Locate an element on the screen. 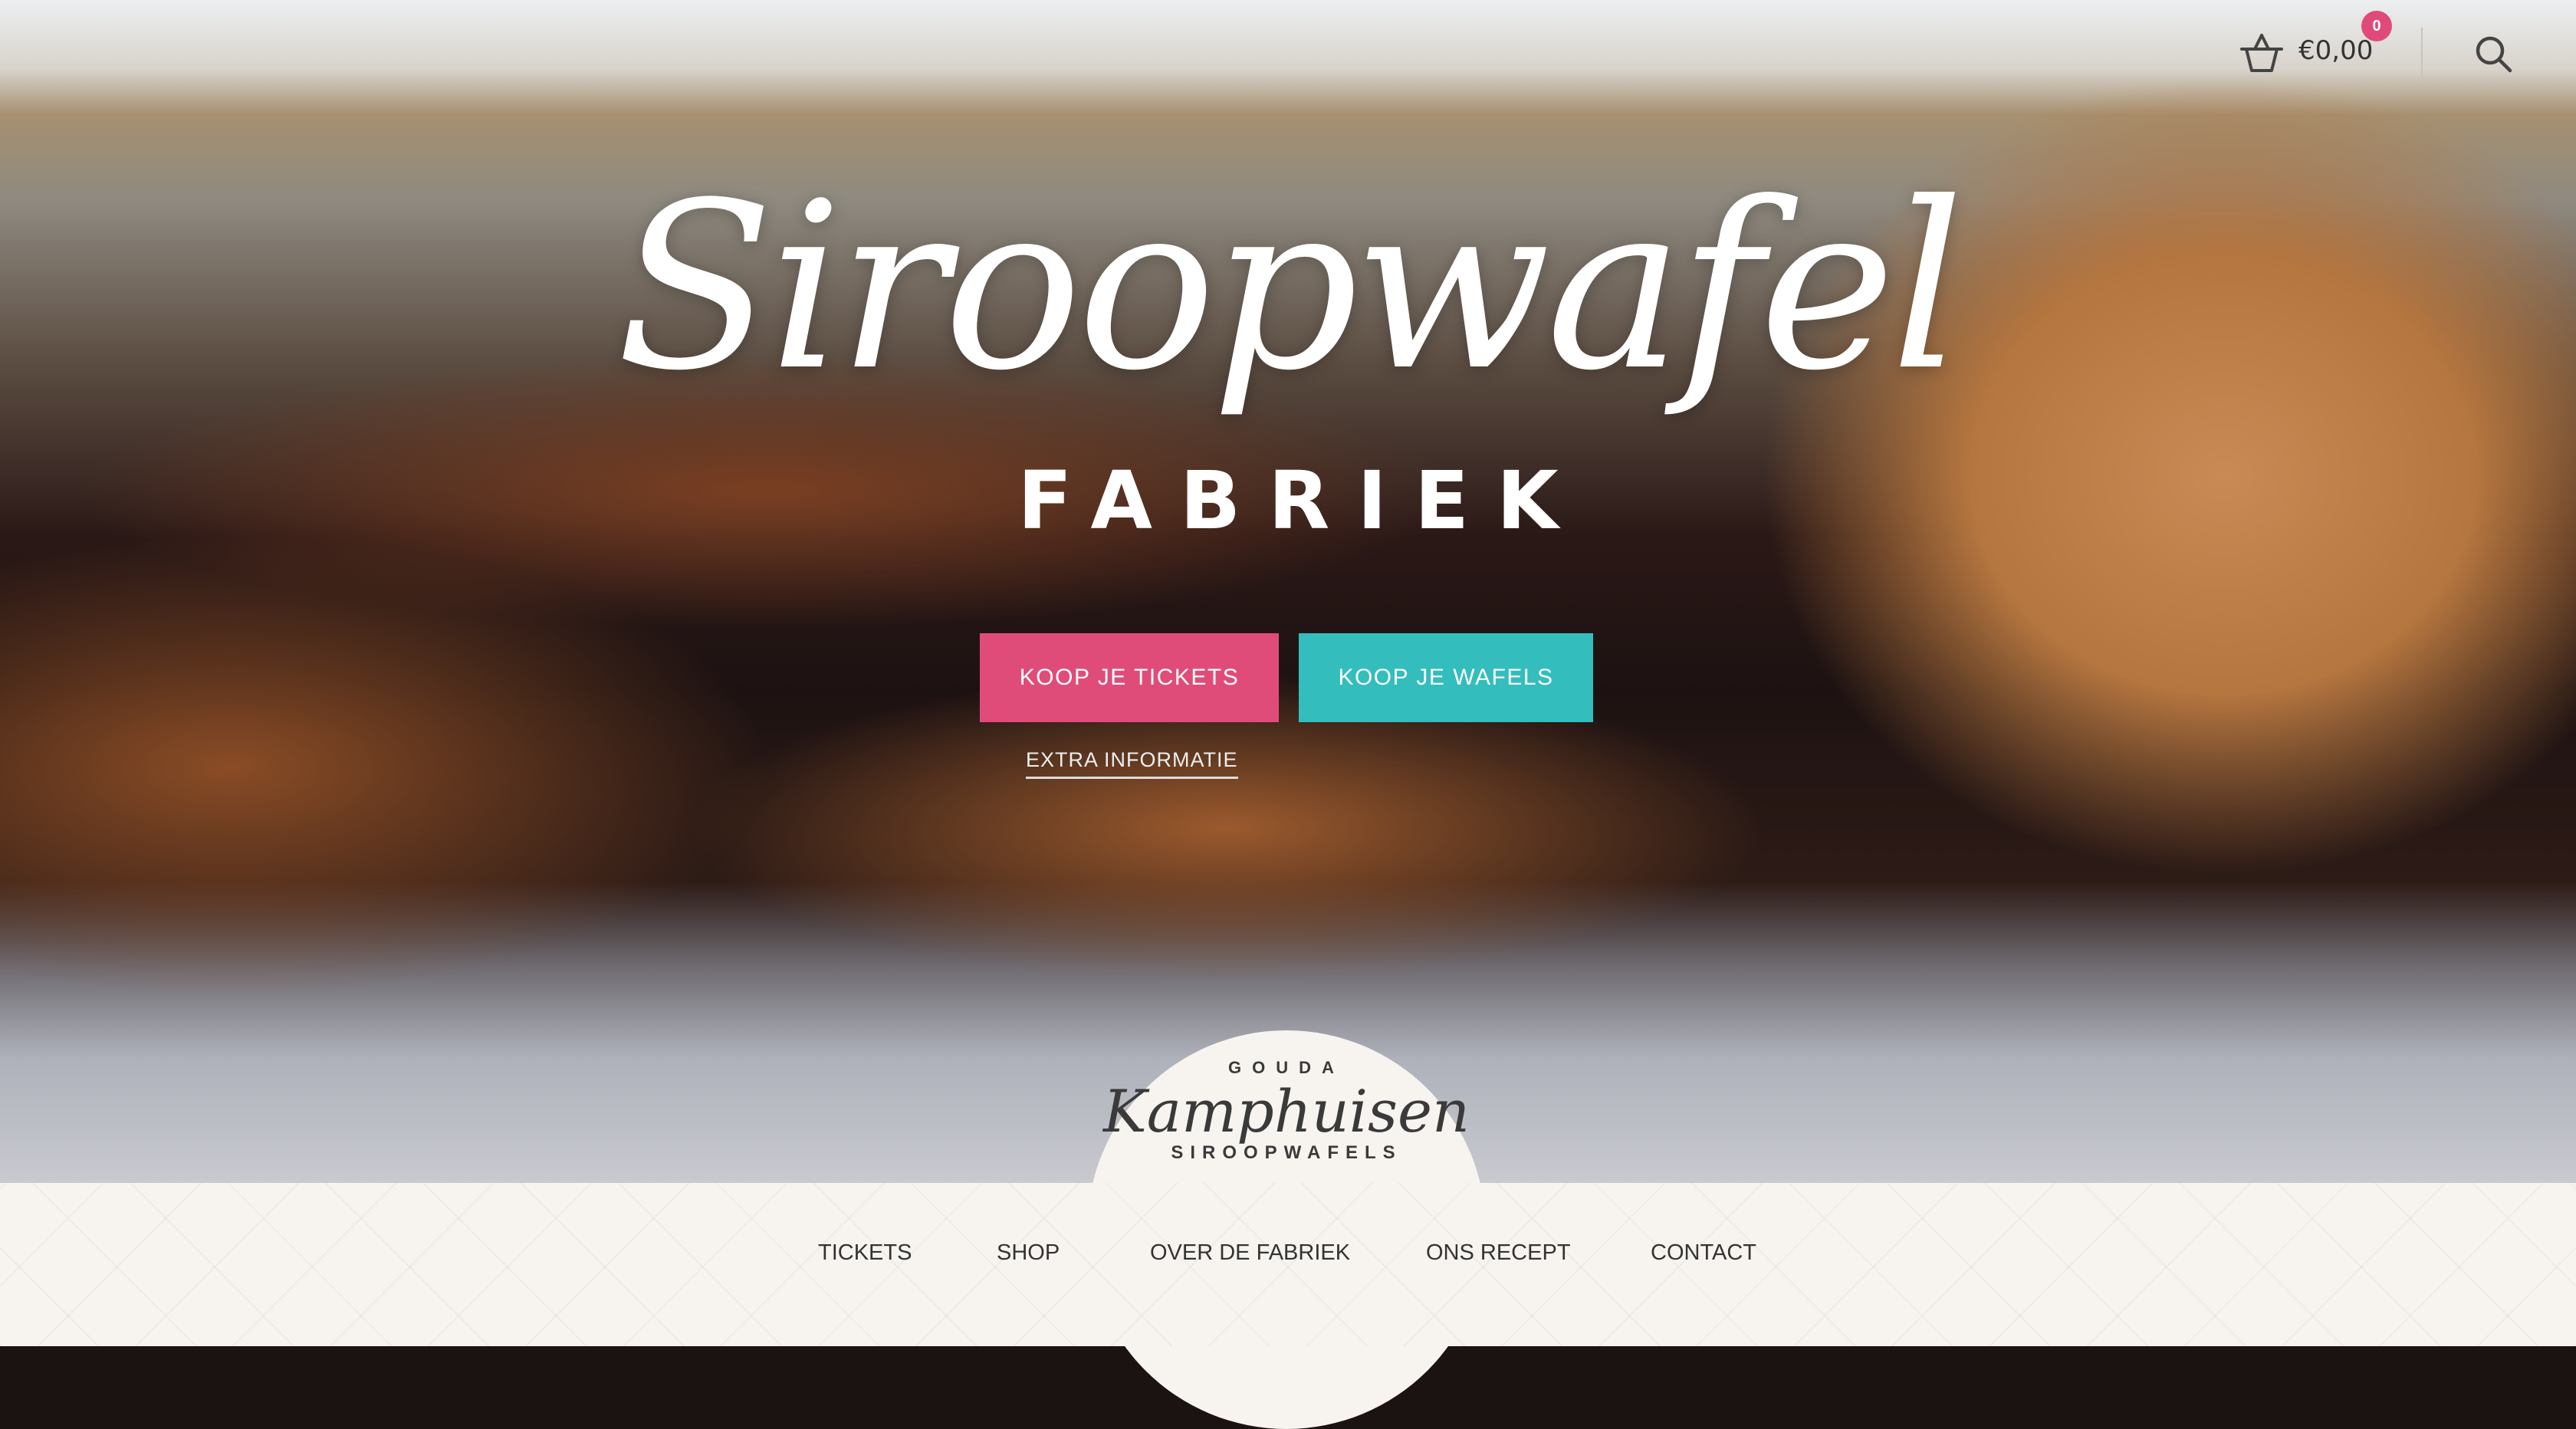 The height and width of the screenshot is (1429, 2576). hero-subtitle: FABRIEK is located at coordinates (1302, 500).